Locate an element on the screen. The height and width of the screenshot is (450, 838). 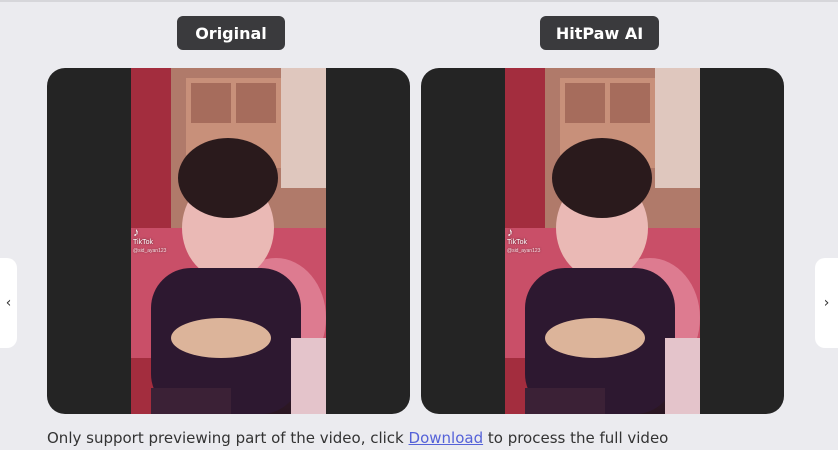
hitpaw-ai-label: HitPaw AI is located at coordinates (599, 33).